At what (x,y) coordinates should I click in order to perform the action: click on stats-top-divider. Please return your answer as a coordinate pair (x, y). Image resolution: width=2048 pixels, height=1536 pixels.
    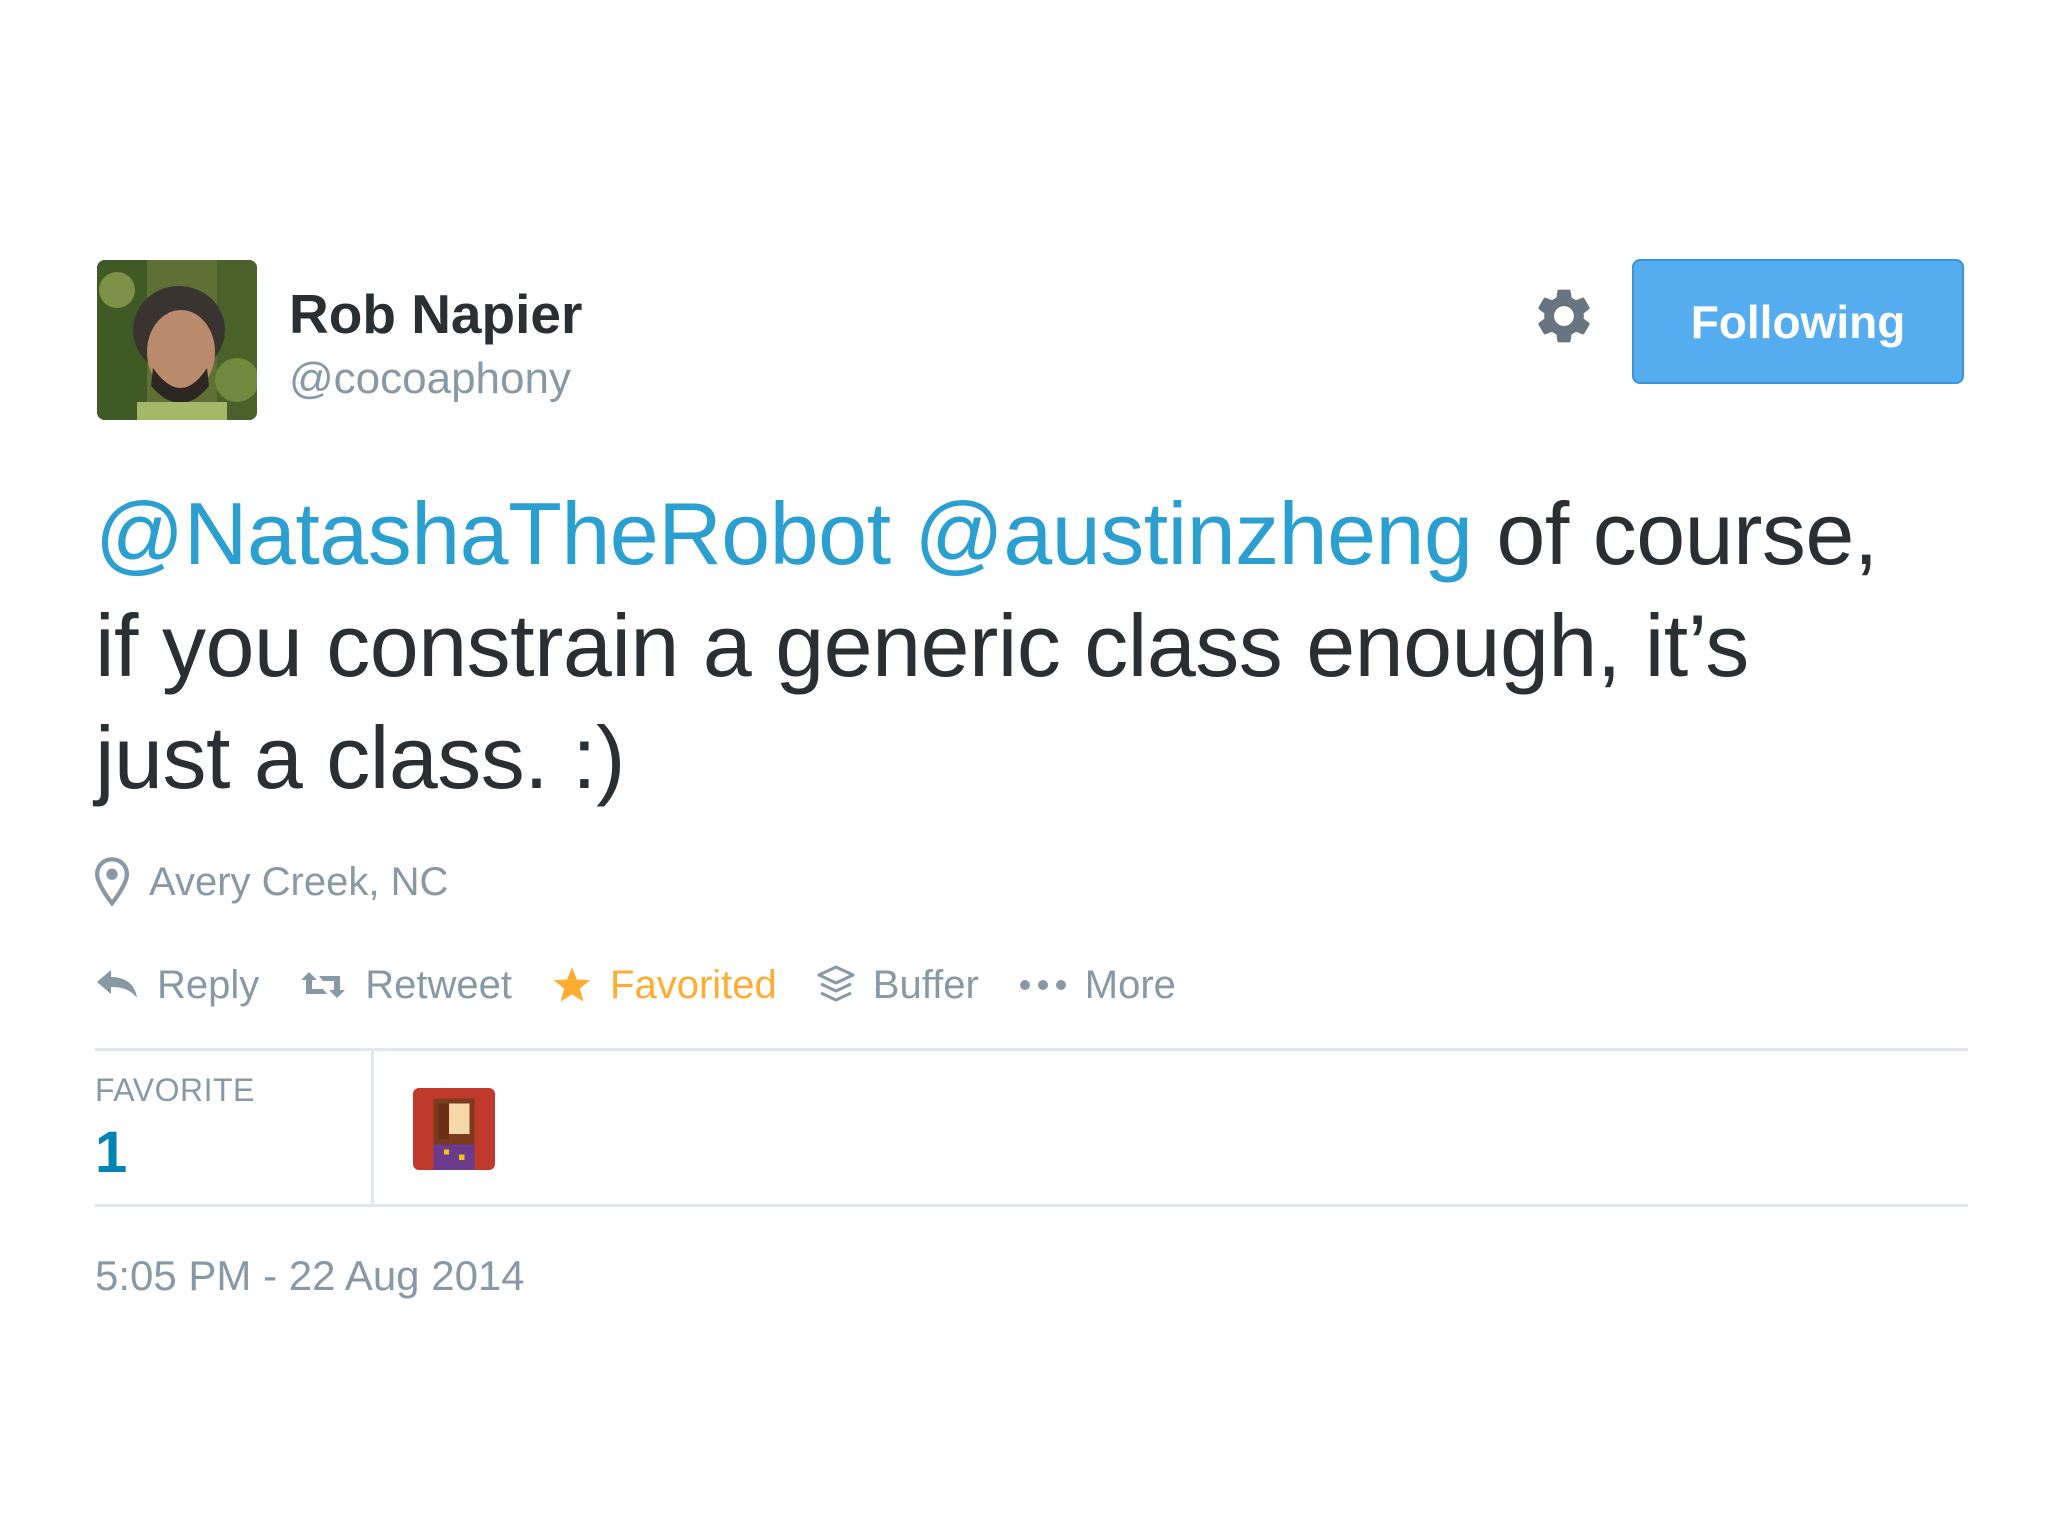
    Looking at the image, I should click on (1031, 1049).